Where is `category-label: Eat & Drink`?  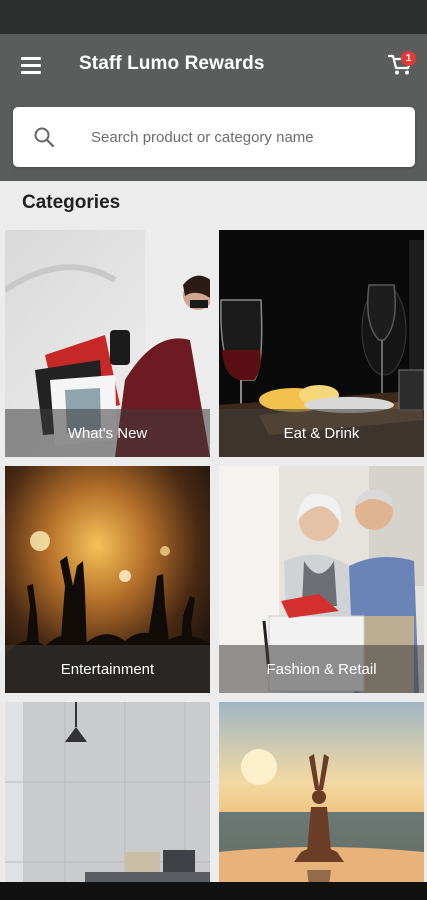 category-label: Eat & Drink is located at coordinates (321, 433).